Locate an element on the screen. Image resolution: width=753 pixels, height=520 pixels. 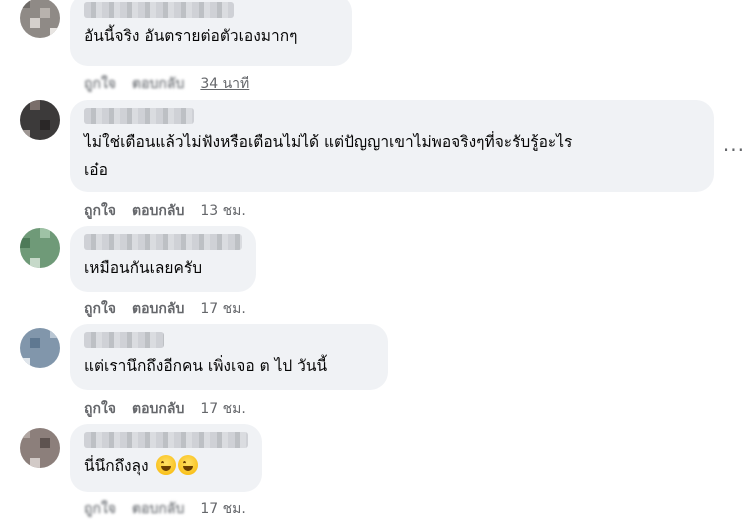
comment-bubble: เหมือนกันเลยครับ is located at coordinates (163, 259).